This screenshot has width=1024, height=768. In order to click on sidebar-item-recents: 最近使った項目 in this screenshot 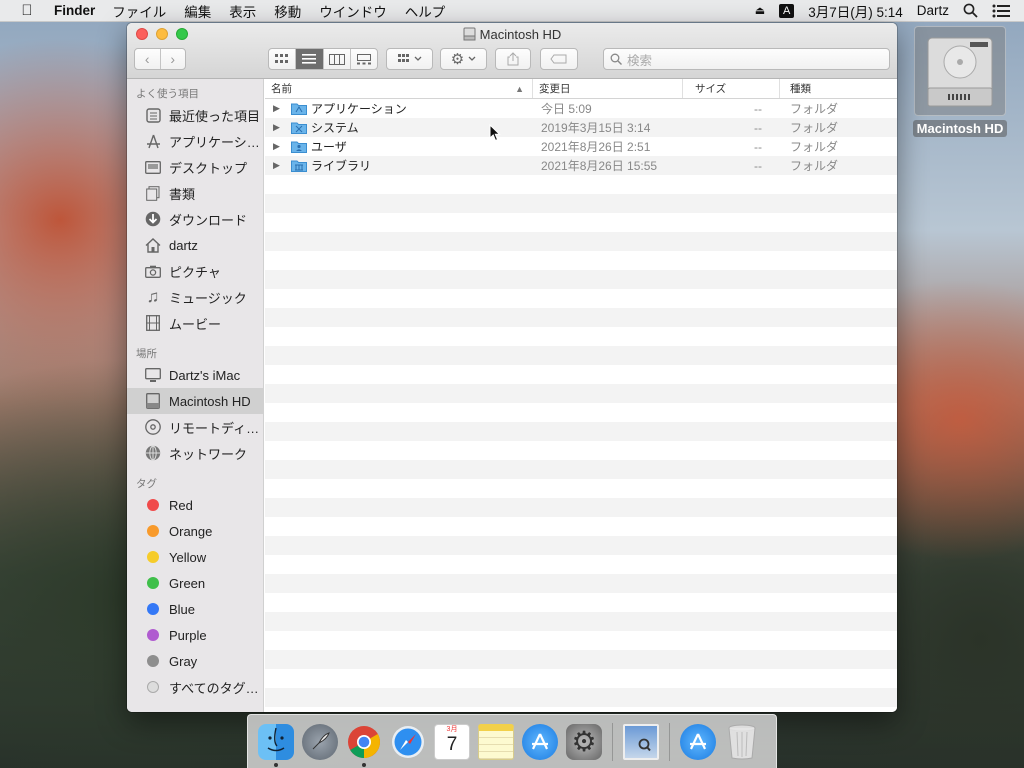, I will do `click(195, 115)`.